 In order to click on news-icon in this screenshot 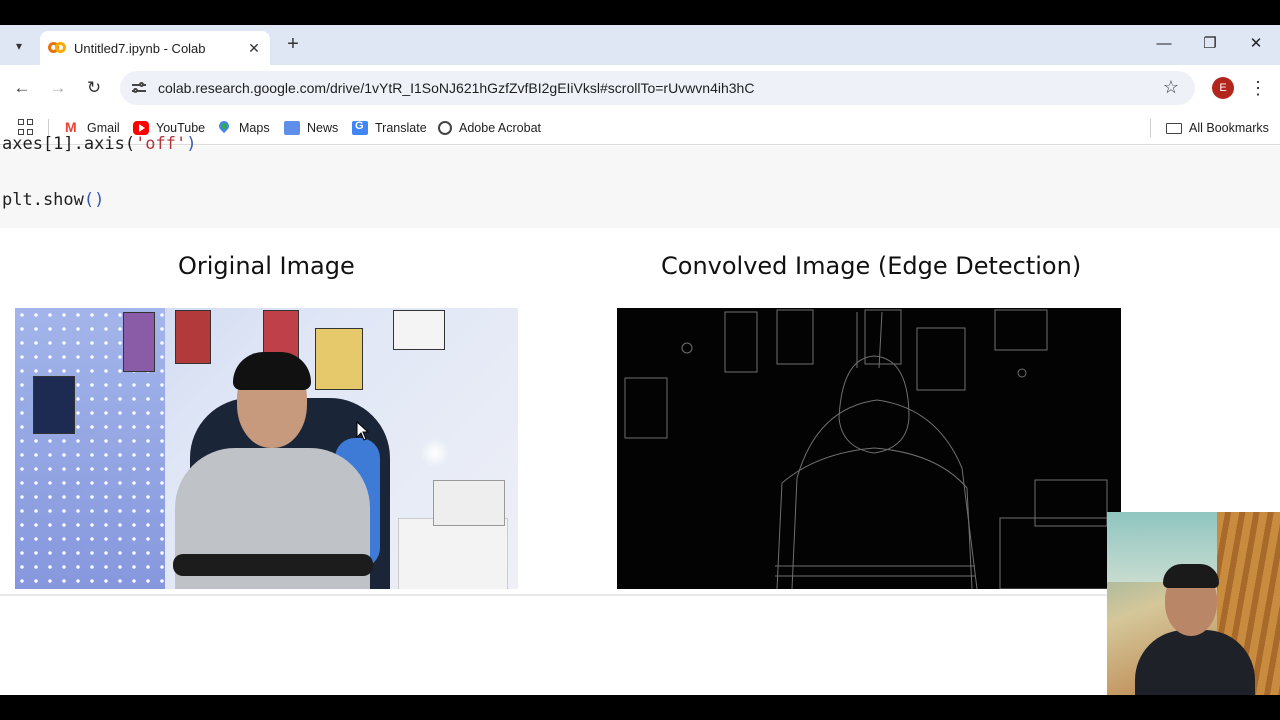, I will do `click(292, 128)`.